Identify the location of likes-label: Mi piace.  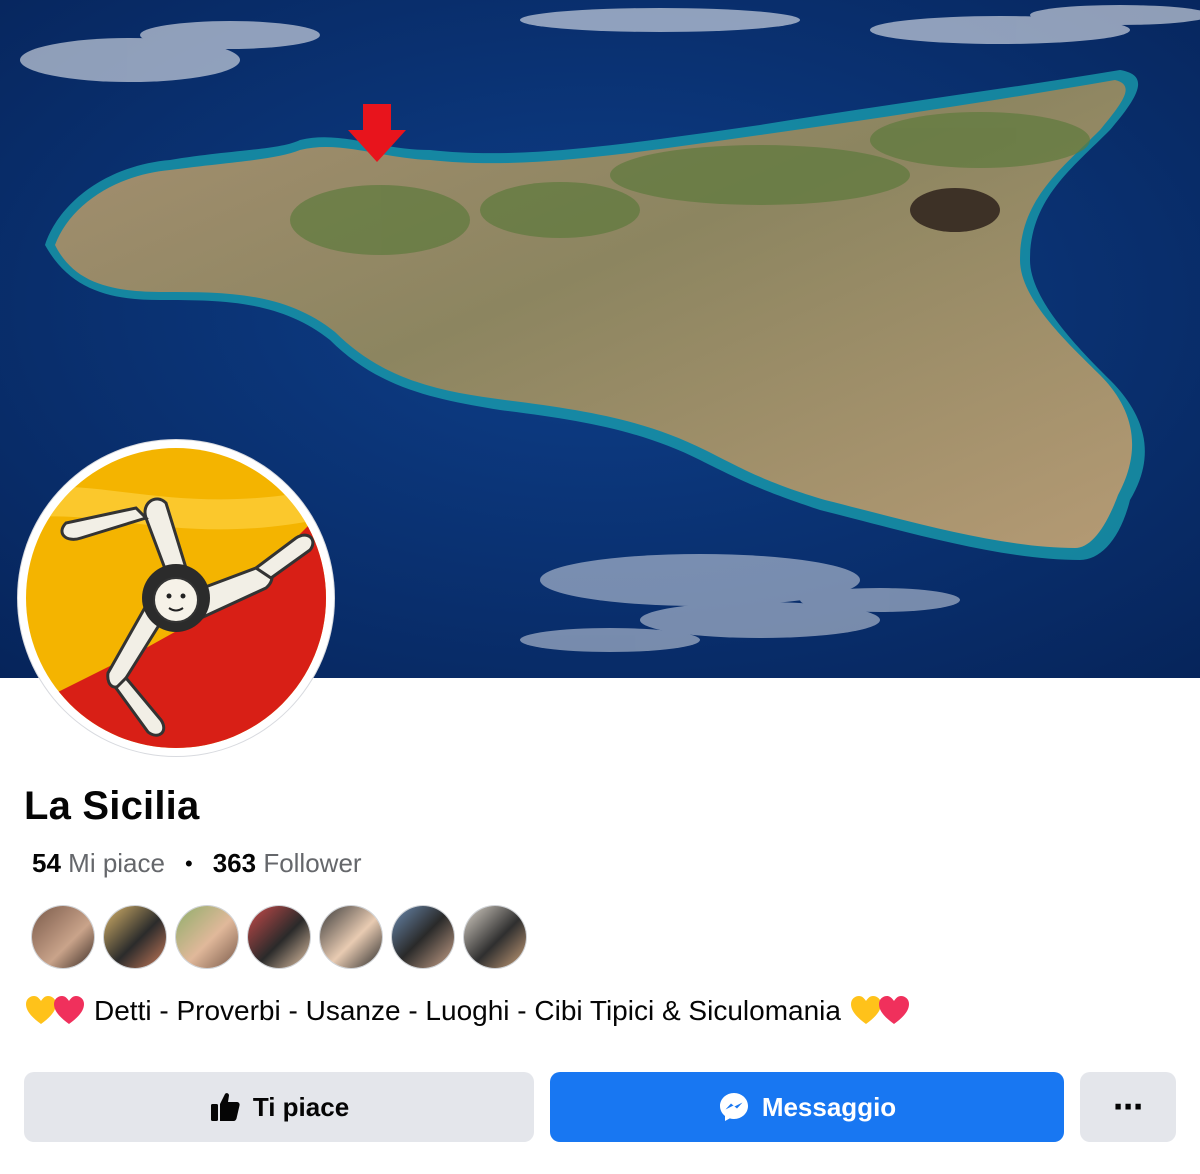
(116, 863).